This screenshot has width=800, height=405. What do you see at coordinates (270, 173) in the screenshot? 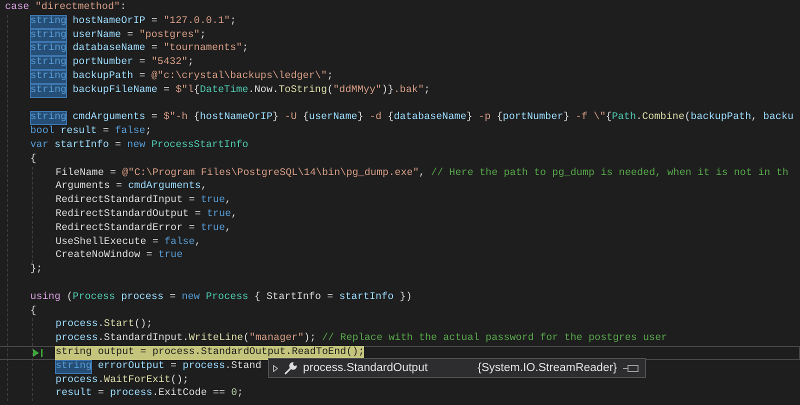
I see `code-string: @"C:\Program Files\PostgreSQL\14\bin\pg_dump.exe"` at bounding box center [270, 173].